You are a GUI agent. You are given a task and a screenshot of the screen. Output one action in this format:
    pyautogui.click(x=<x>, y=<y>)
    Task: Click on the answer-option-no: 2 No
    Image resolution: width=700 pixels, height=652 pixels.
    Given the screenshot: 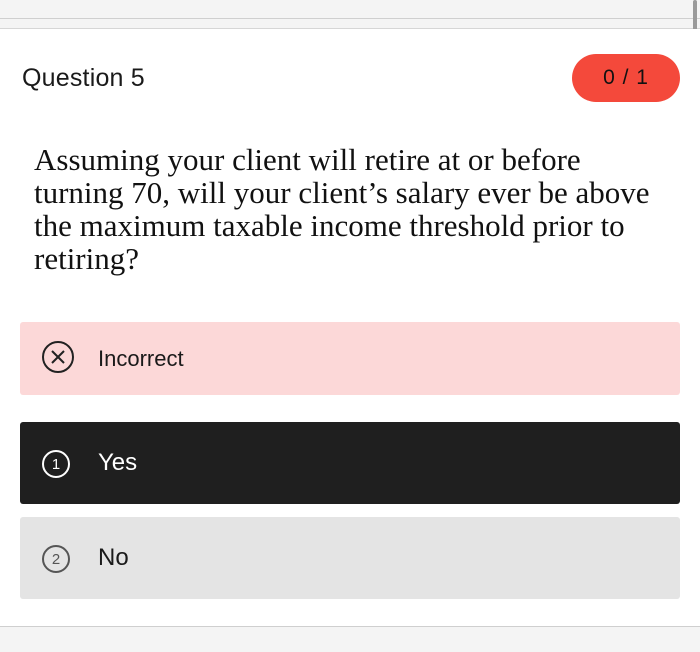 What is the action you would take?
    pyautogui.click(x=350, y=558)
    